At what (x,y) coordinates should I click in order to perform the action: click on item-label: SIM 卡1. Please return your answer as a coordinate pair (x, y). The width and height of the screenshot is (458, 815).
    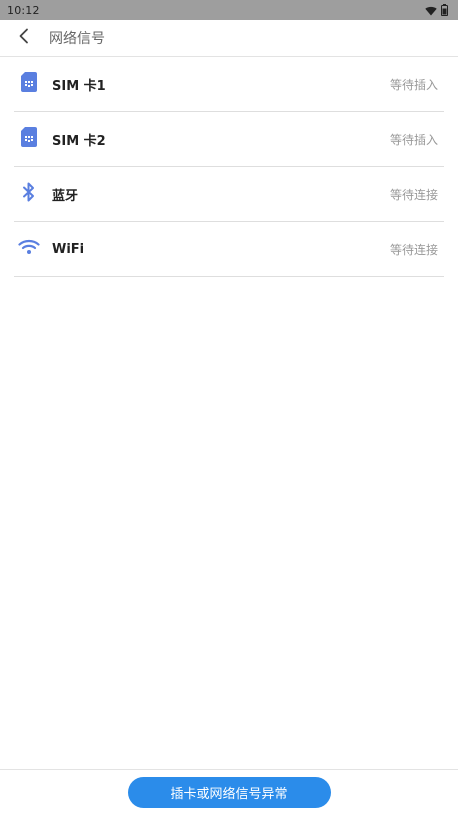
    Looking at the image, I should click on (79, 86).